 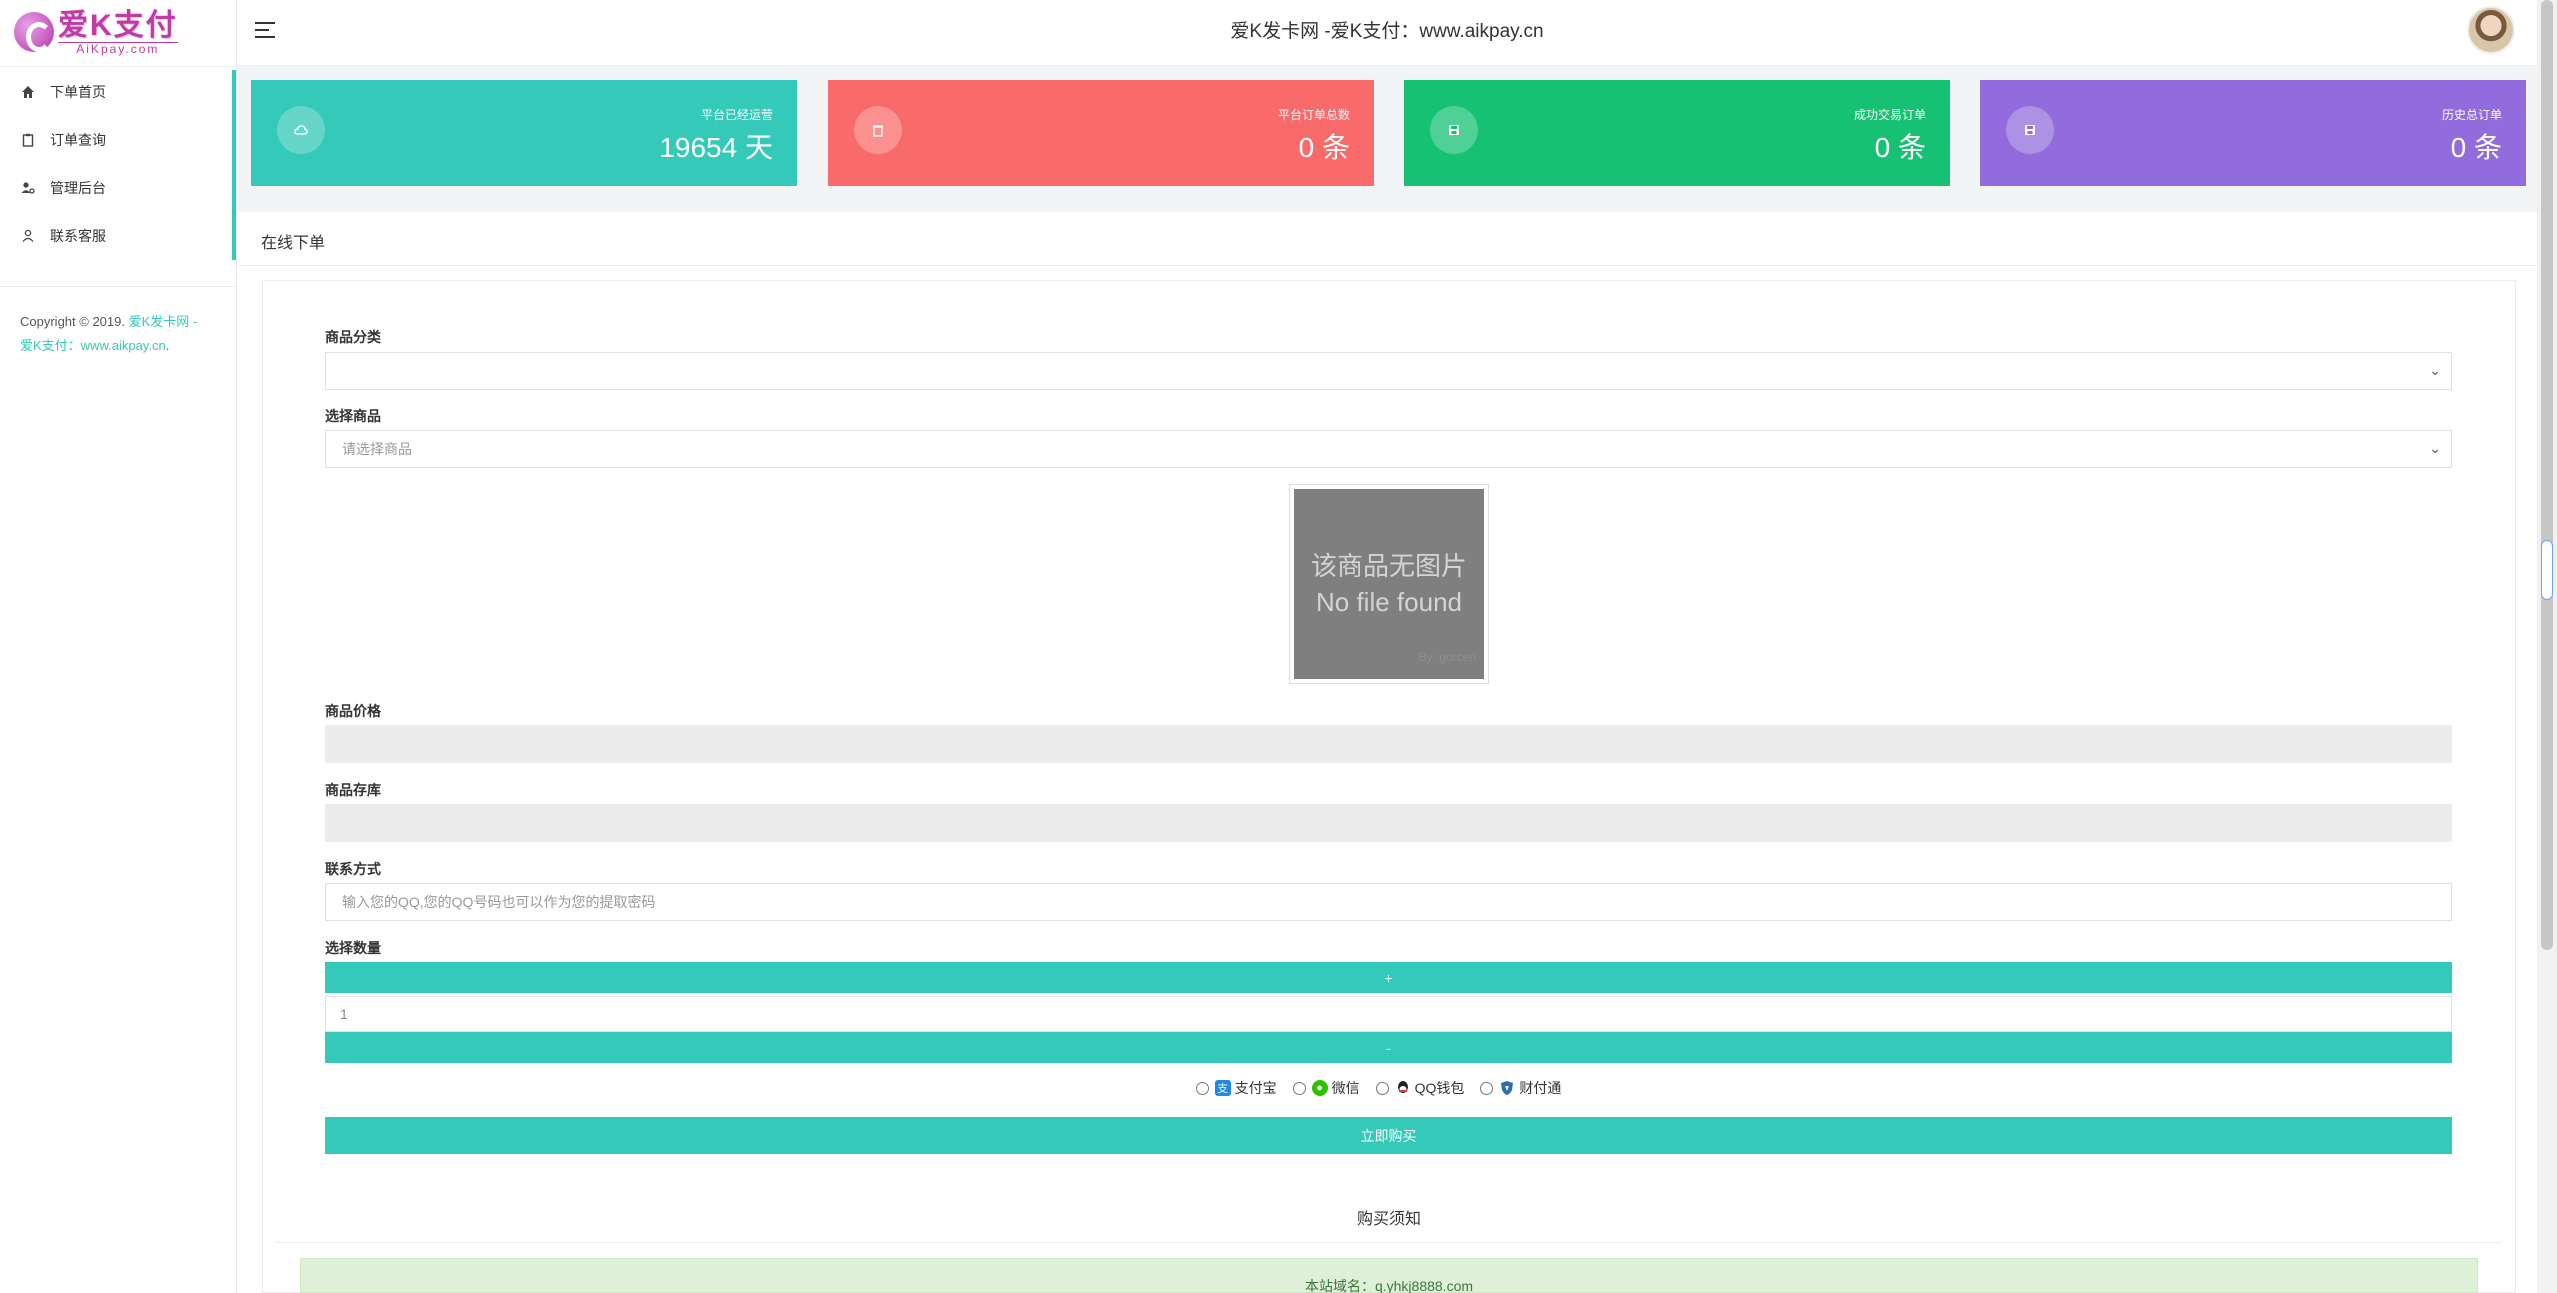 I want to click on logo: 爱K支付 AiKpay.com, so click(x=96, y=32).